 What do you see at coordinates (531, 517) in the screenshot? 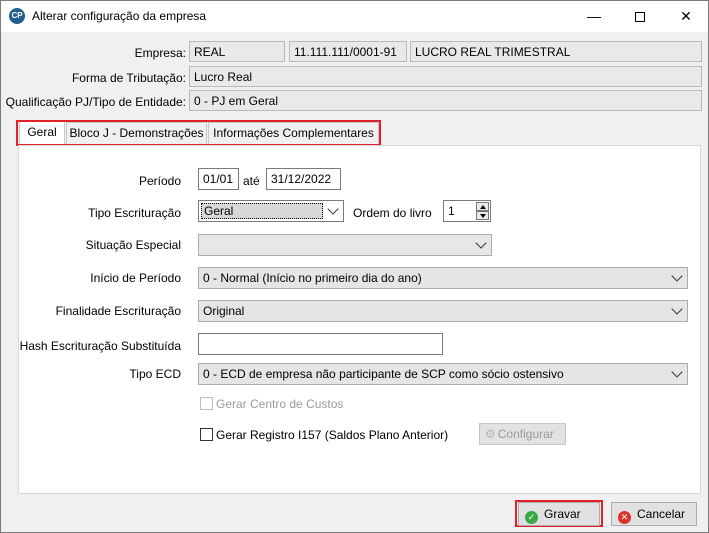
I see `check-icon: ✓` at bounding box center [531, 517].